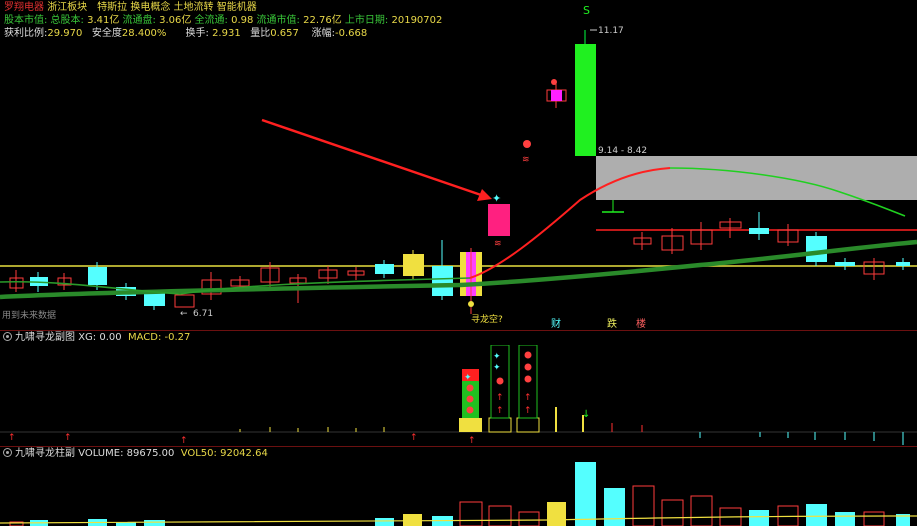  I want to click on green-down-arrow-icon: ↓, so click(586, 414).